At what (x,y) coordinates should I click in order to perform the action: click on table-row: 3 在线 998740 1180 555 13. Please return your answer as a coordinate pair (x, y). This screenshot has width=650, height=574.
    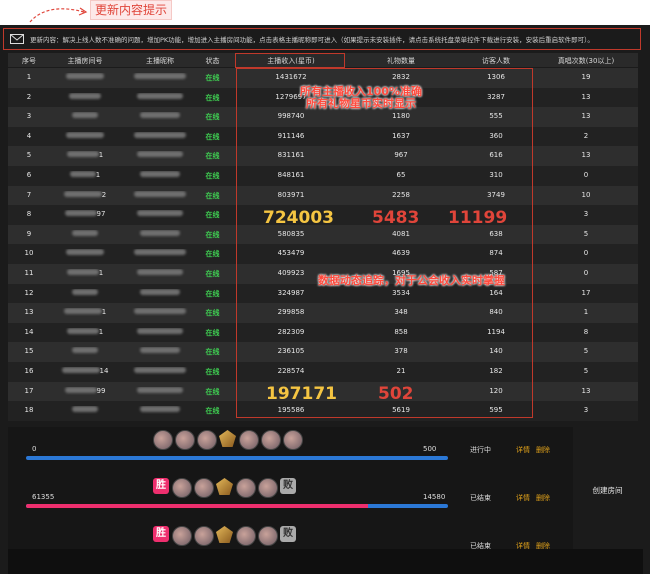
    Looking at the image, I should click on (323, 117).